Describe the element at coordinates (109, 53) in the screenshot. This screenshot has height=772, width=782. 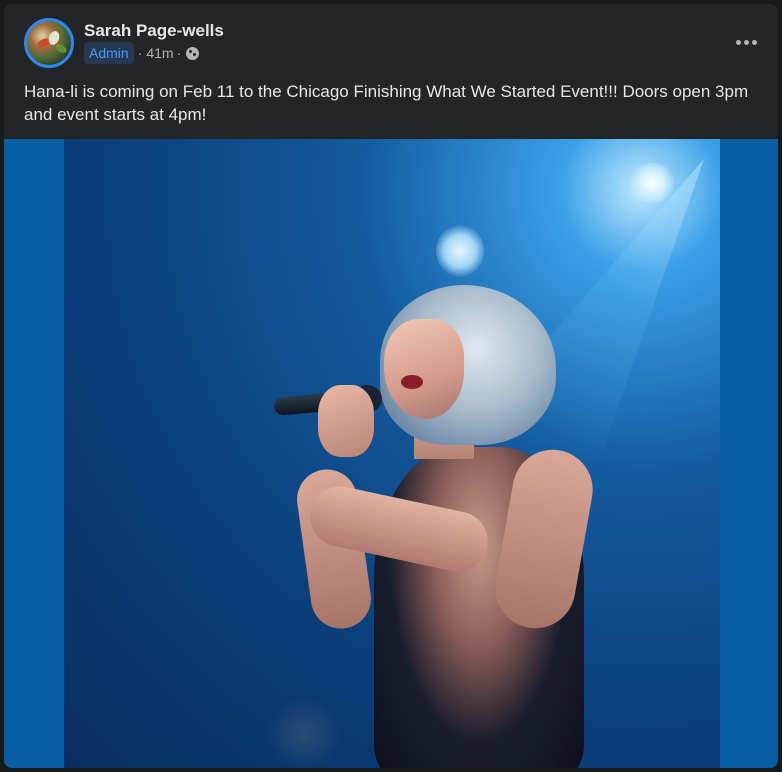
I see `admin-badge: Admin` at that location.